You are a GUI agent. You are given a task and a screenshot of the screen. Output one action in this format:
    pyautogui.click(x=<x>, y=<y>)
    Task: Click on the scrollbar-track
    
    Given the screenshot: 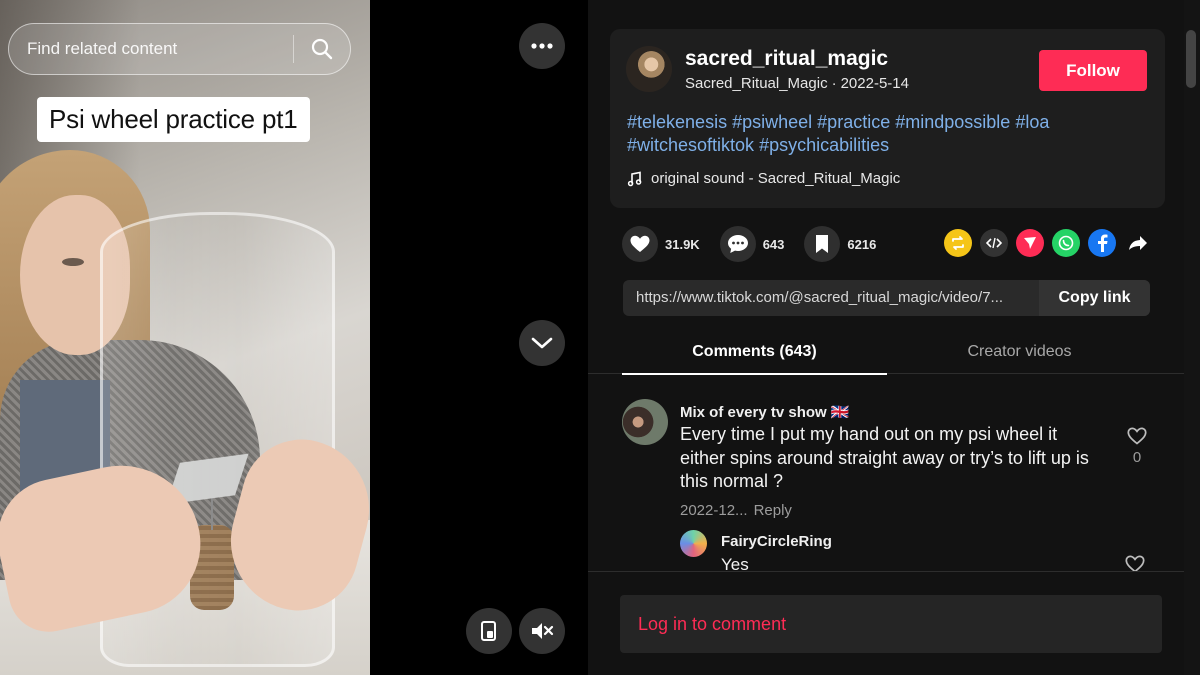 What is the action you would take?
    pyautogui.click(x=1192, y=337)
    